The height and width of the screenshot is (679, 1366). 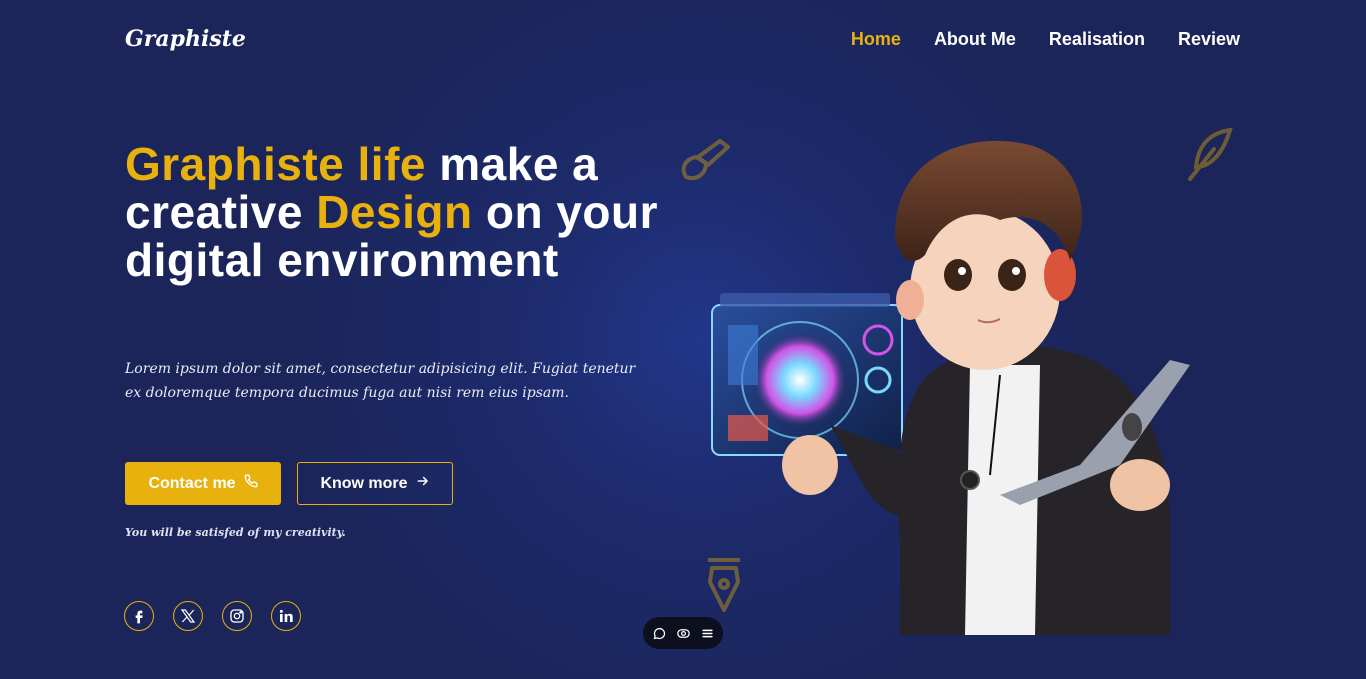 I want to click on nav-home: Home, so click(x=876, y=39).